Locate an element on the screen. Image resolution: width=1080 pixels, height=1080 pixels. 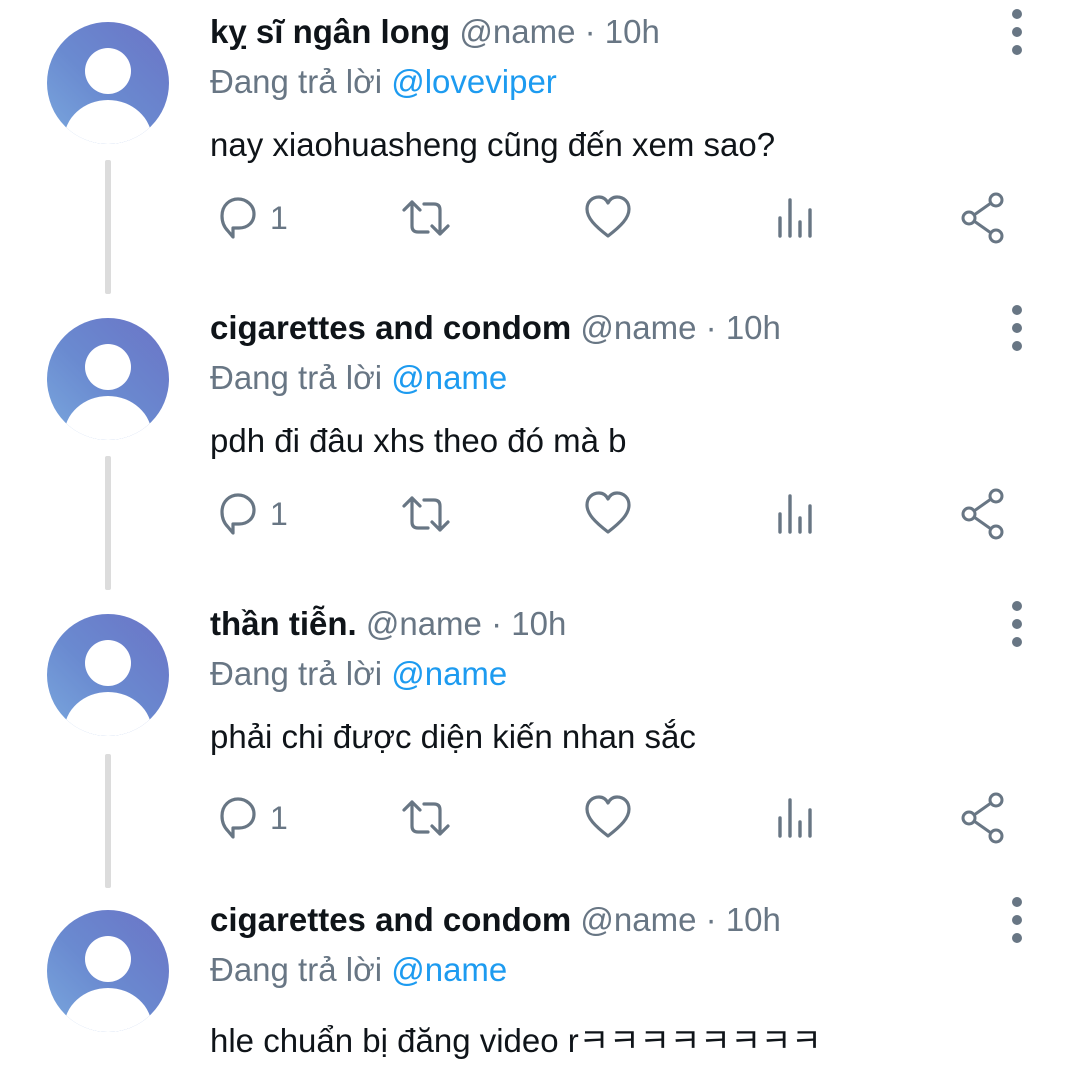
mention-link: @loveviper is located at coordinates (474, 81).